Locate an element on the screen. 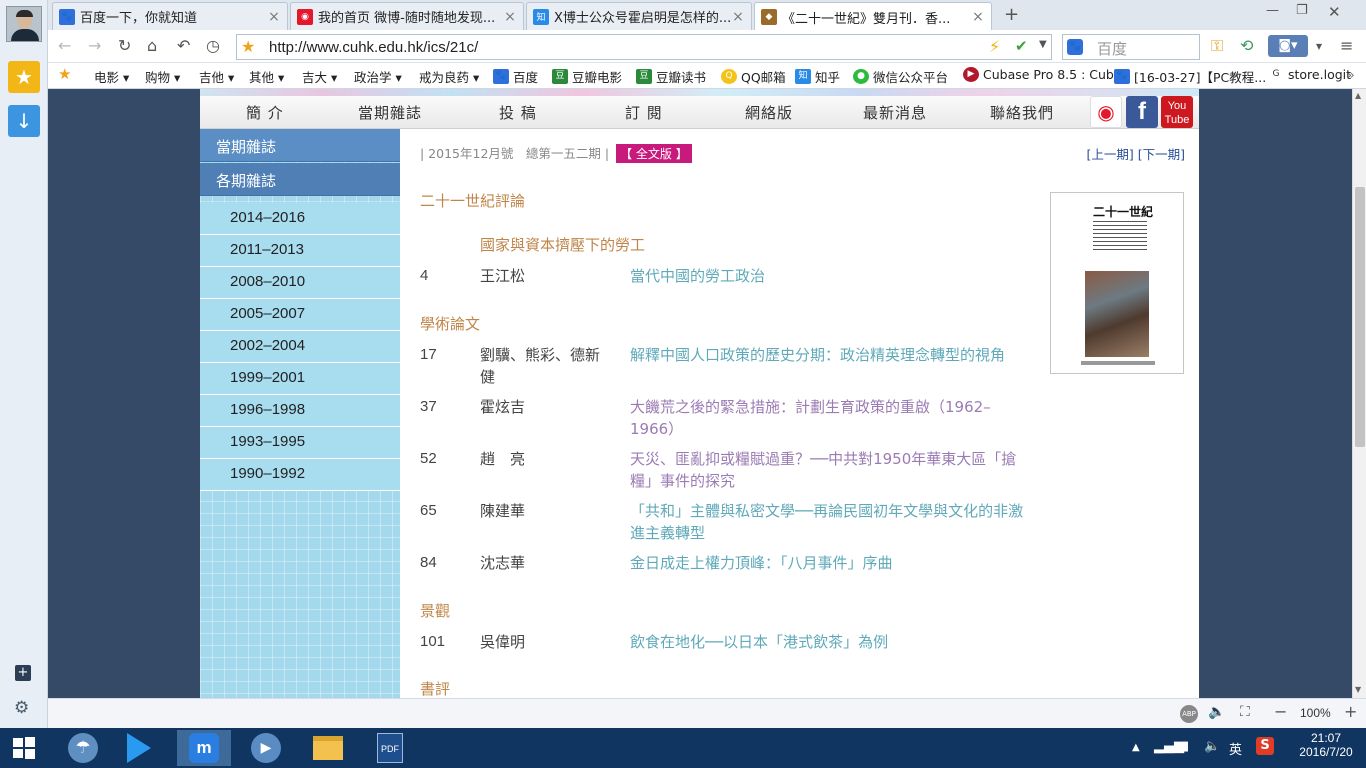 This screenshot has width=1366, height=768. year-item: 1993–1995 is located at coordinates (300, 443).